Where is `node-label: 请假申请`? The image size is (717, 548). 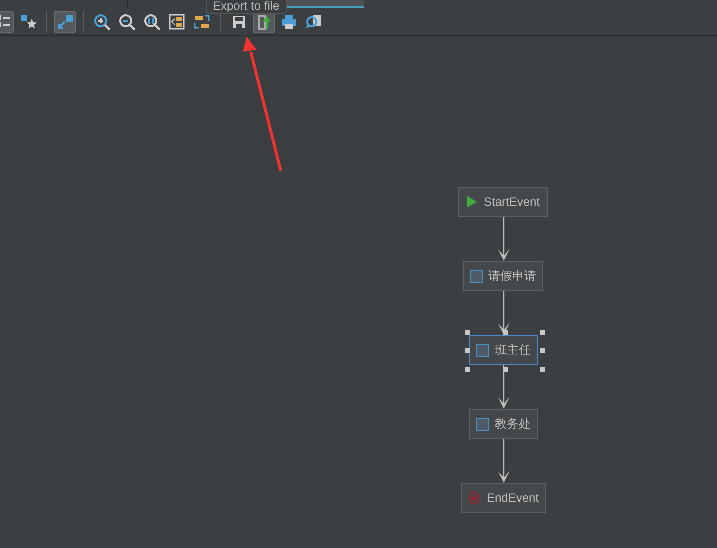 node-label: 请假申请 is located at coordinates (512, 276).